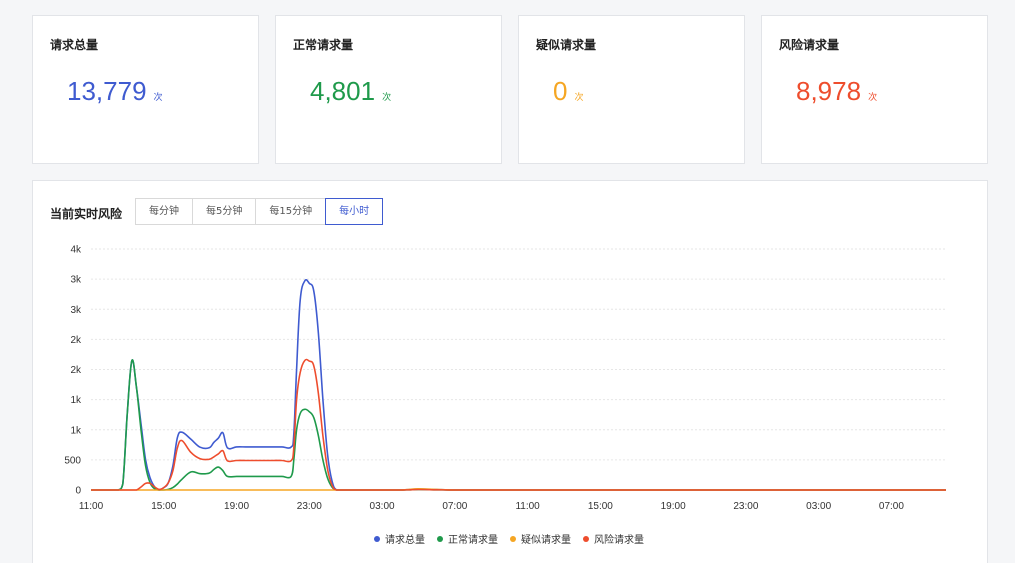 This screenshot has height=563, width=1015. Describe the element at coordinates (631, 89) in the screenshot. I see `suspicious-requests-card: 疑似请求量 0 次` at that location.